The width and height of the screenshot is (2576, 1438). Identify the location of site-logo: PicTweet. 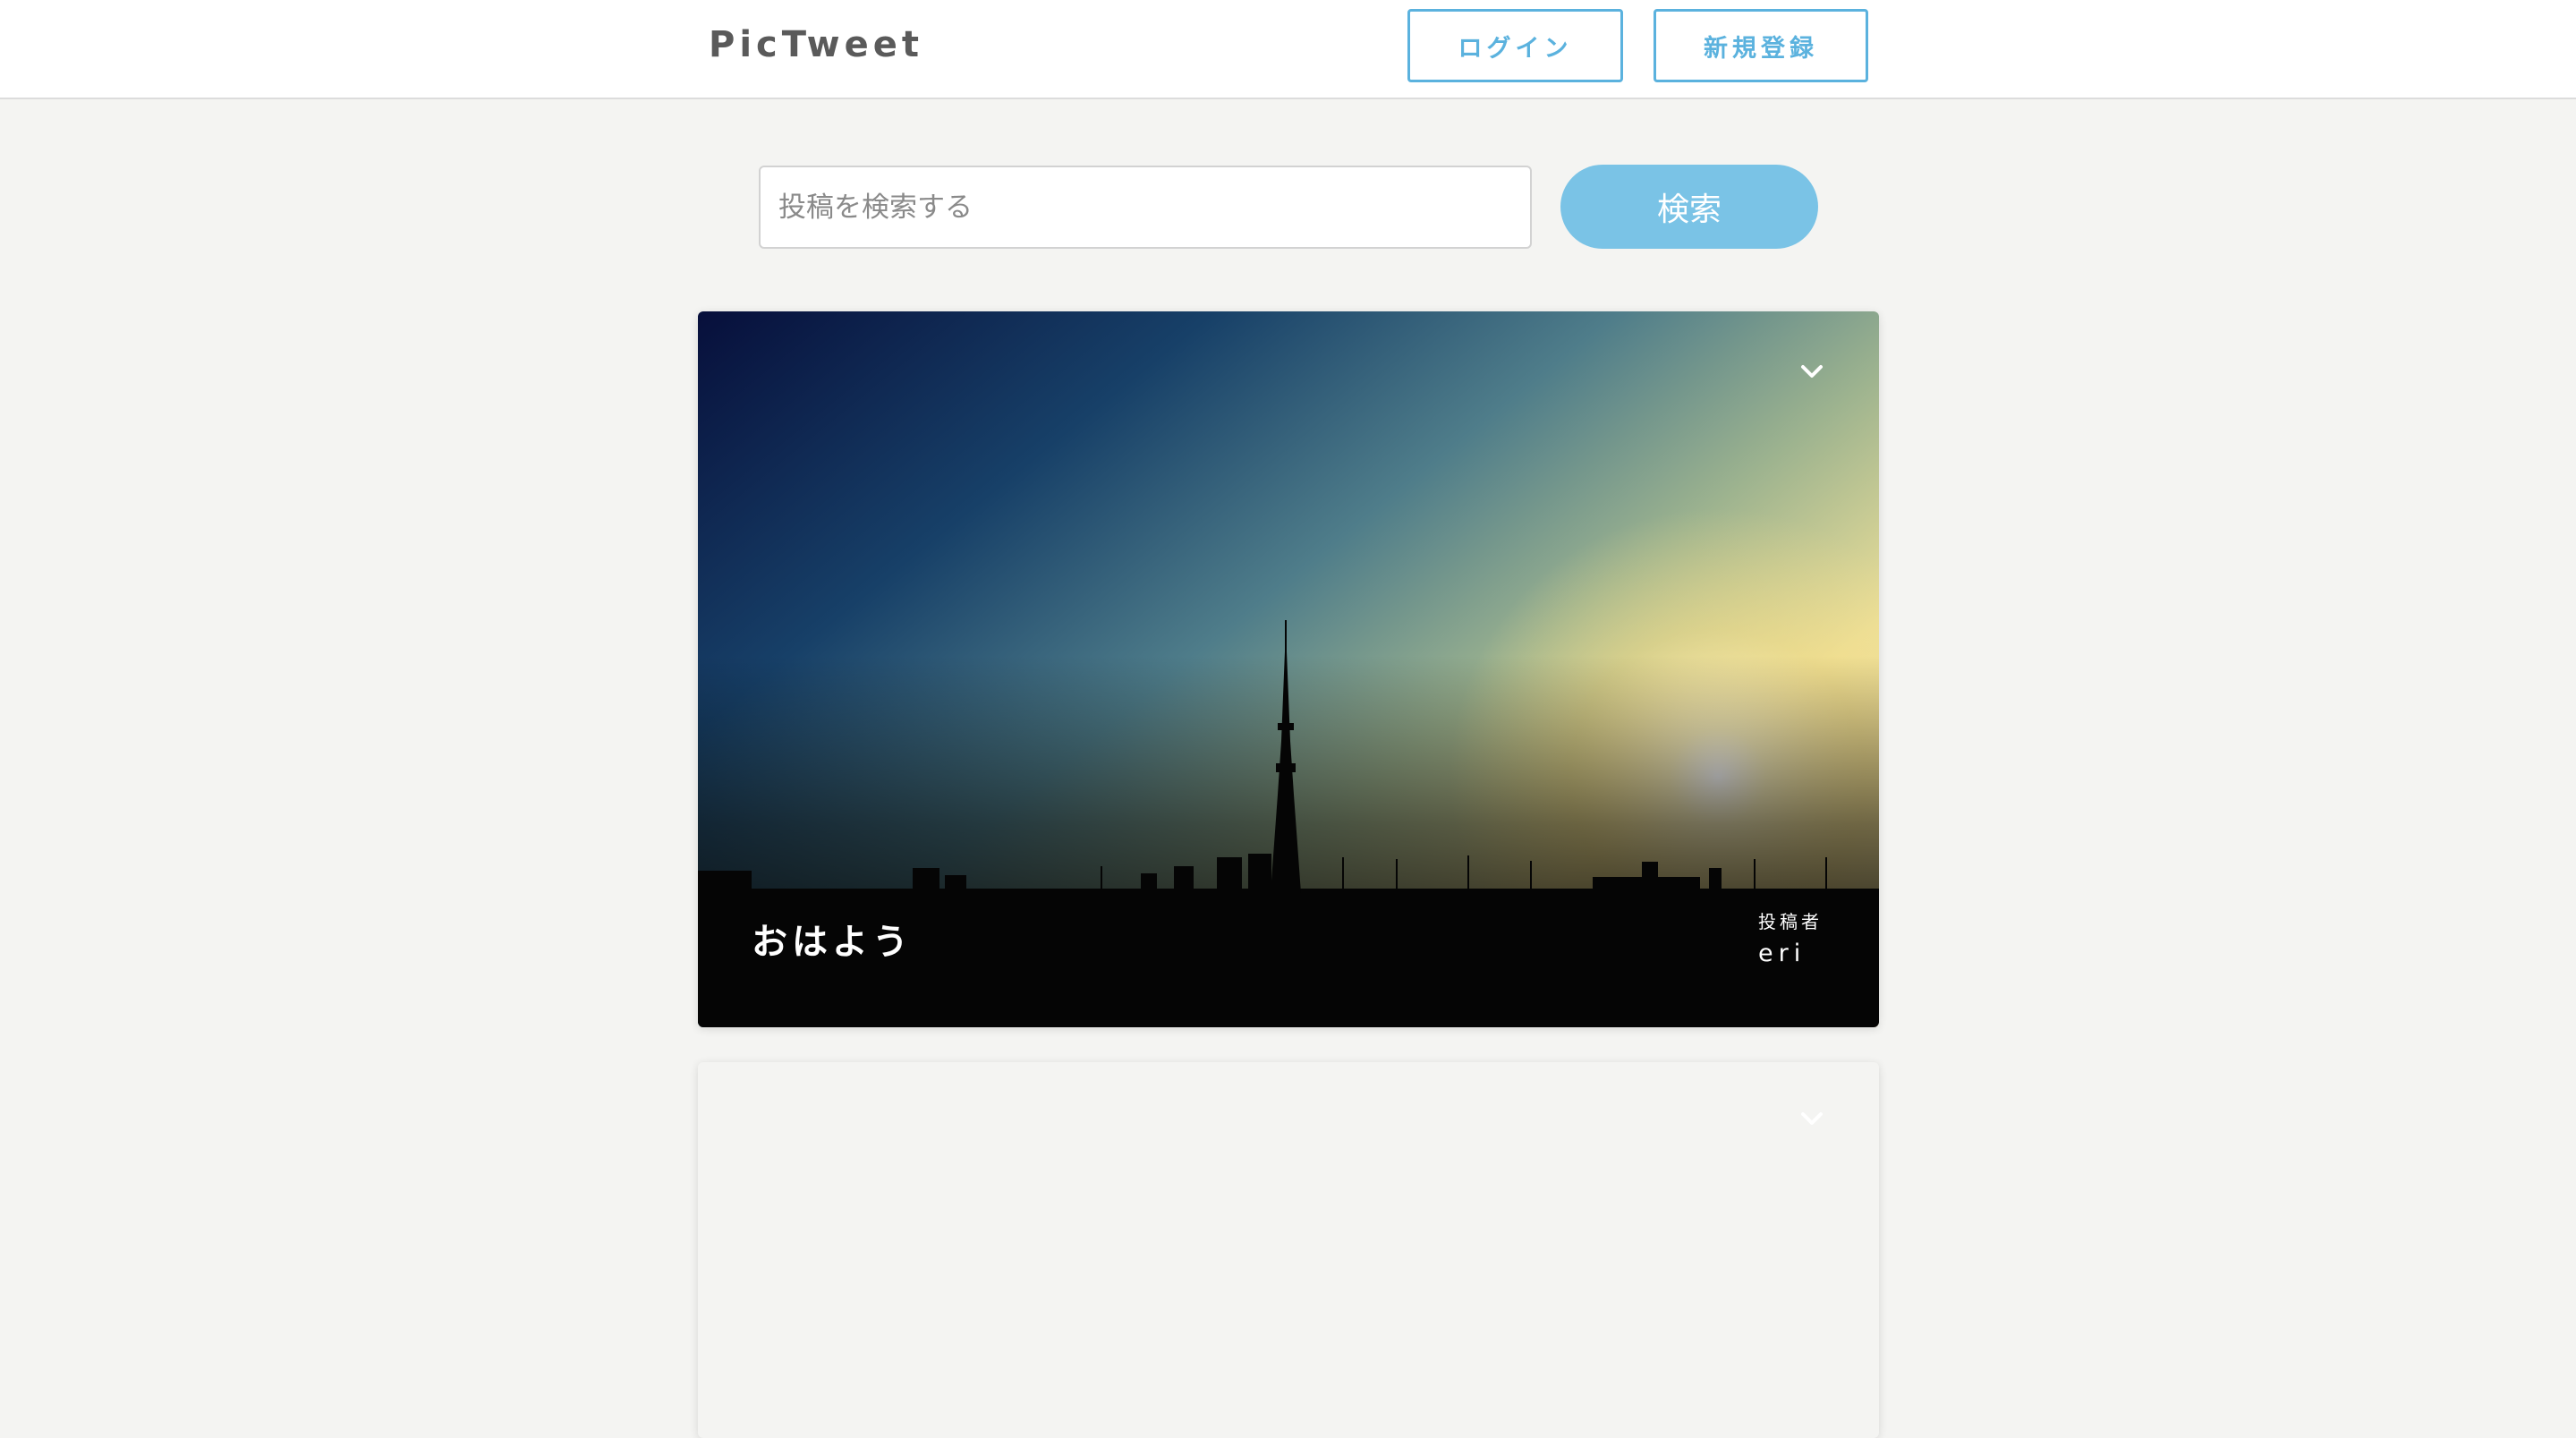
(816, 45).